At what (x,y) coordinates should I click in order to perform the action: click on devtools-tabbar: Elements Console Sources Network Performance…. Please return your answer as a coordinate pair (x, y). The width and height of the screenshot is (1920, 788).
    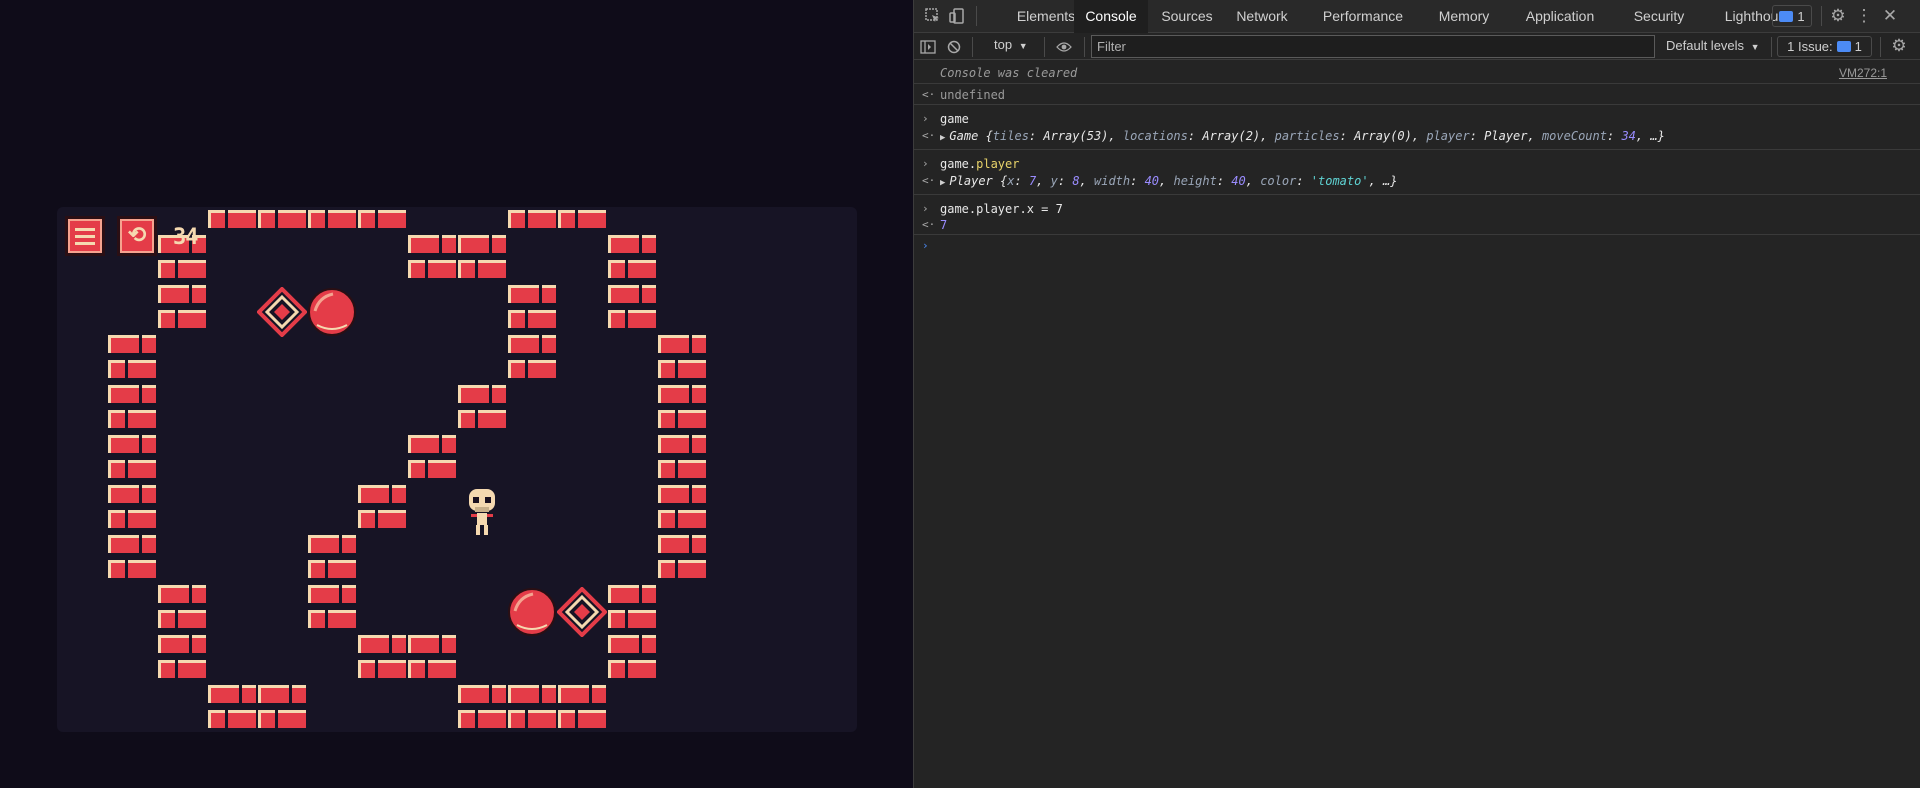
    Looking at the image, I should click on (1417, 16).